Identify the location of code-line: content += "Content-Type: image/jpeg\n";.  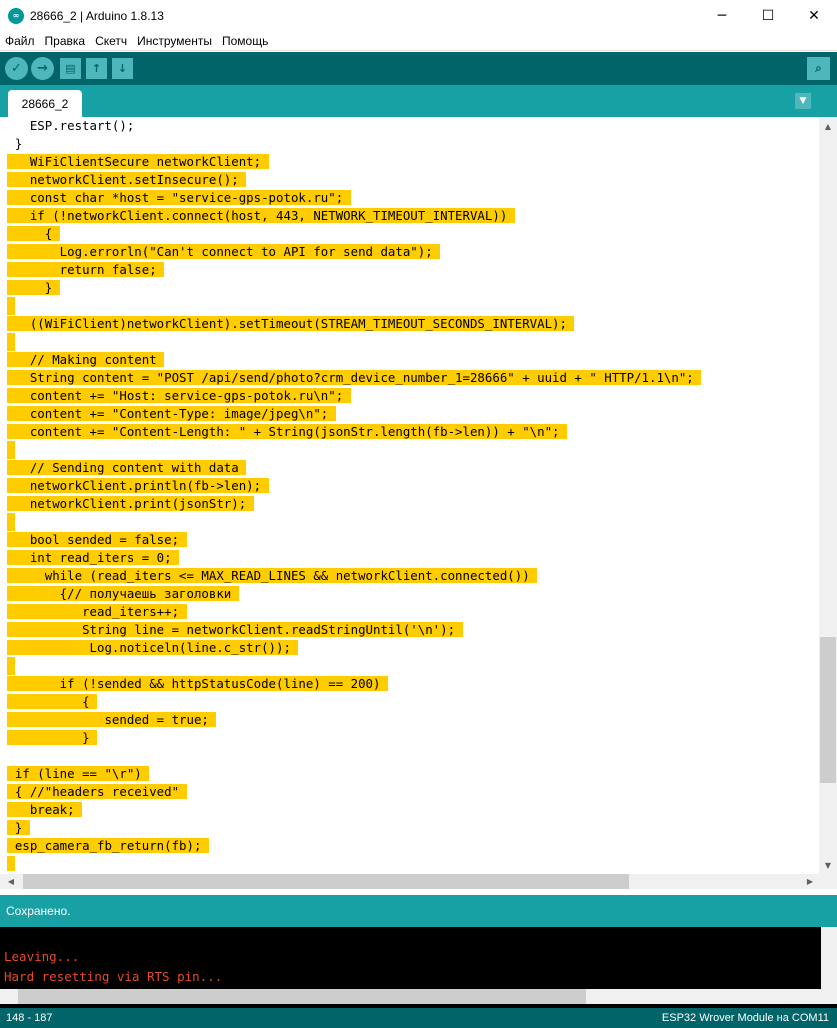
(409, 414).